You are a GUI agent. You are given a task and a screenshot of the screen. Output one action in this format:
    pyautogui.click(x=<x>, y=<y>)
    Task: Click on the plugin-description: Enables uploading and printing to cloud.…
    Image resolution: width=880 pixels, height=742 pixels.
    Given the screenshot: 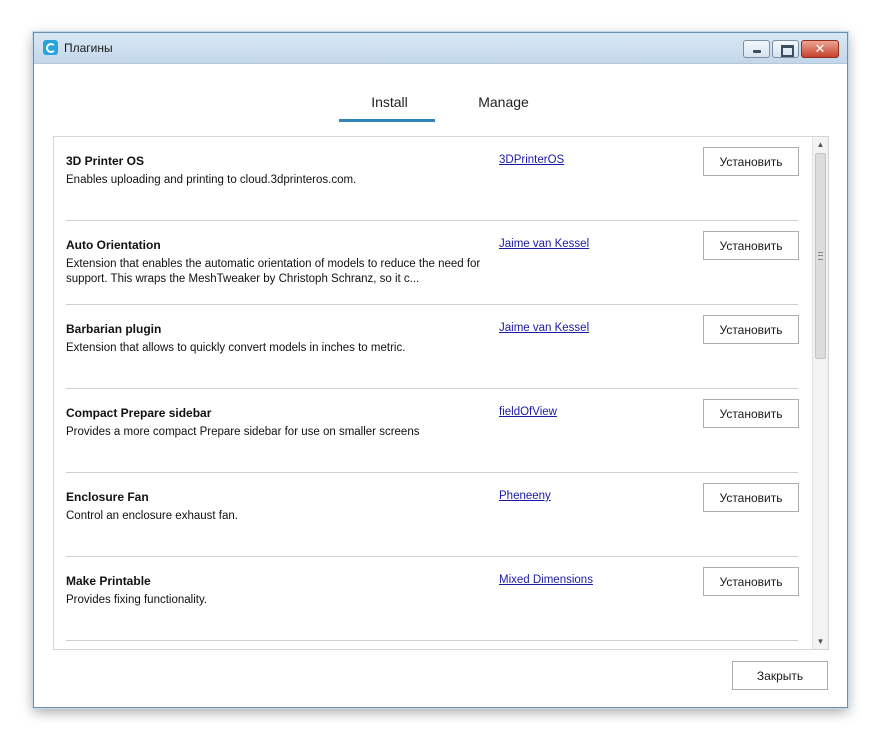 What is the action you would take?
    pyautogui.click(x=211, y=180)
    